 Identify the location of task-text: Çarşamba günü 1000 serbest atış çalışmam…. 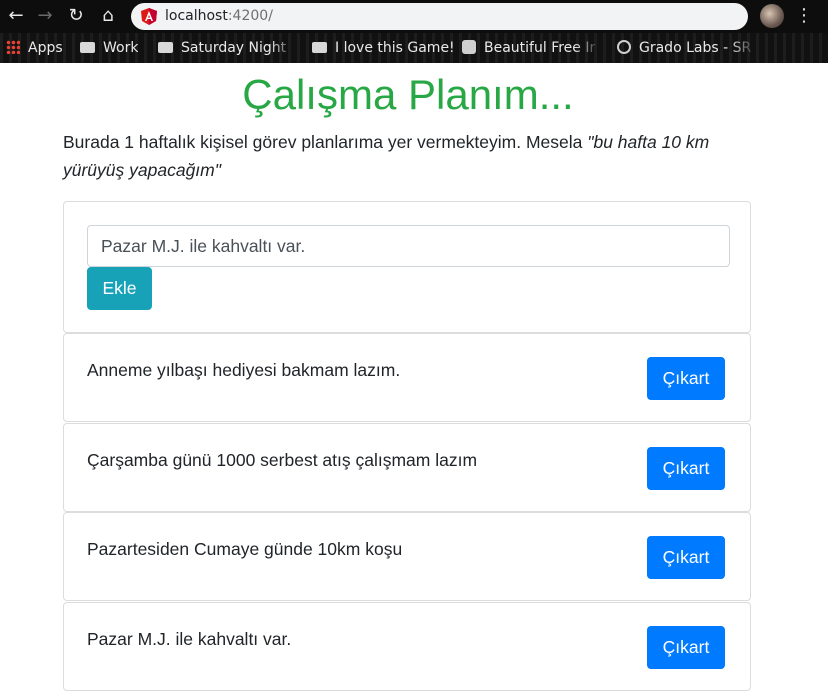
(282, 460).